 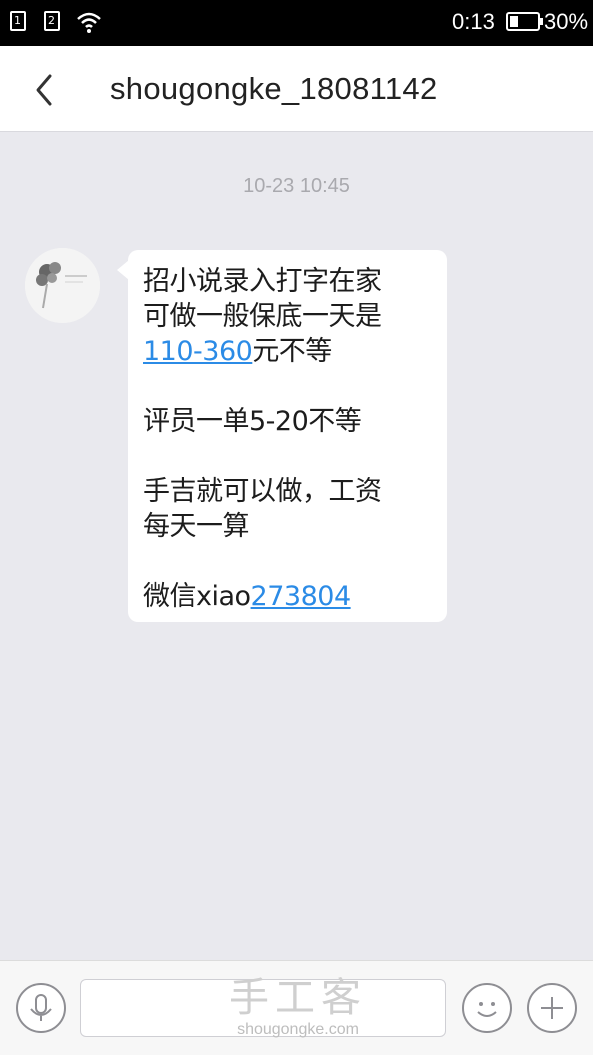 I want to click on message-line: 110-360元不等, so click(x=290, y=351).